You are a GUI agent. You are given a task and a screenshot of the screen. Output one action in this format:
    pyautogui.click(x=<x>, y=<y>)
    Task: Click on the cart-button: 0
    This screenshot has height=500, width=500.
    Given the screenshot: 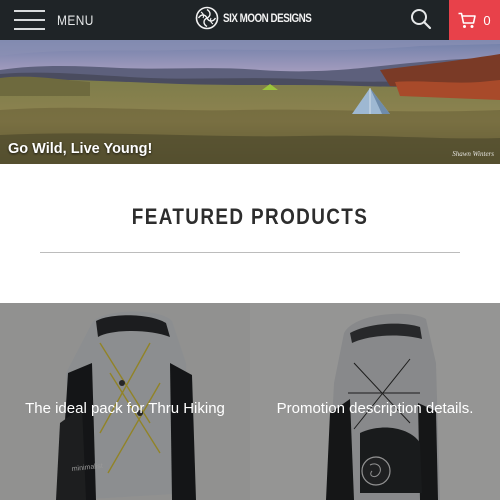 What is the action you would take?
    pyautogui.click(x=474, y=20)
    